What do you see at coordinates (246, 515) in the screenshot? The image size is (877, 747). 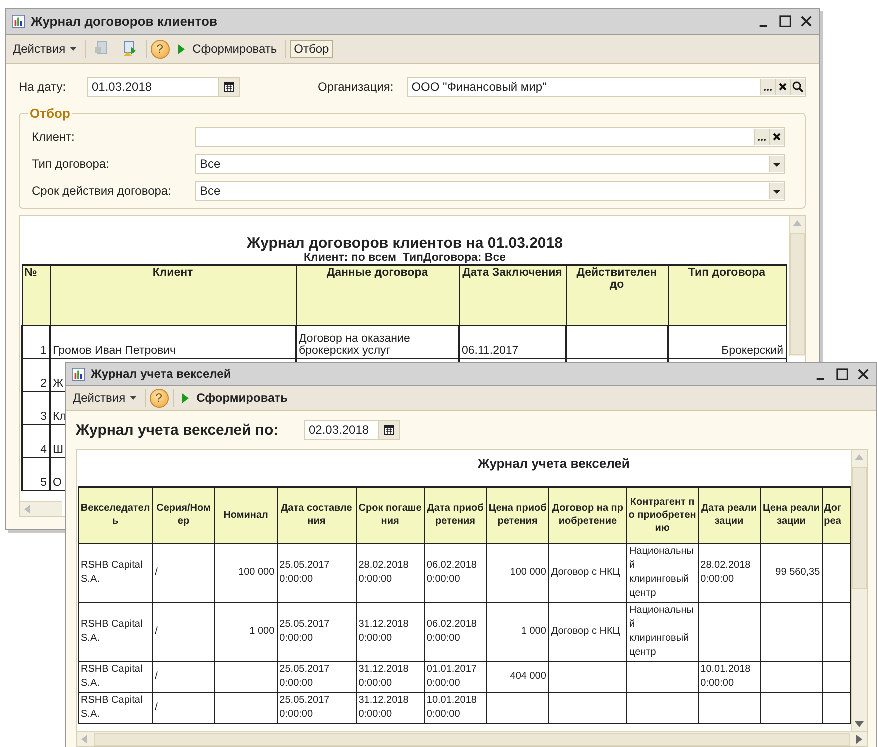 I see `column-header: Номинал` at bounding box center [246, 515].